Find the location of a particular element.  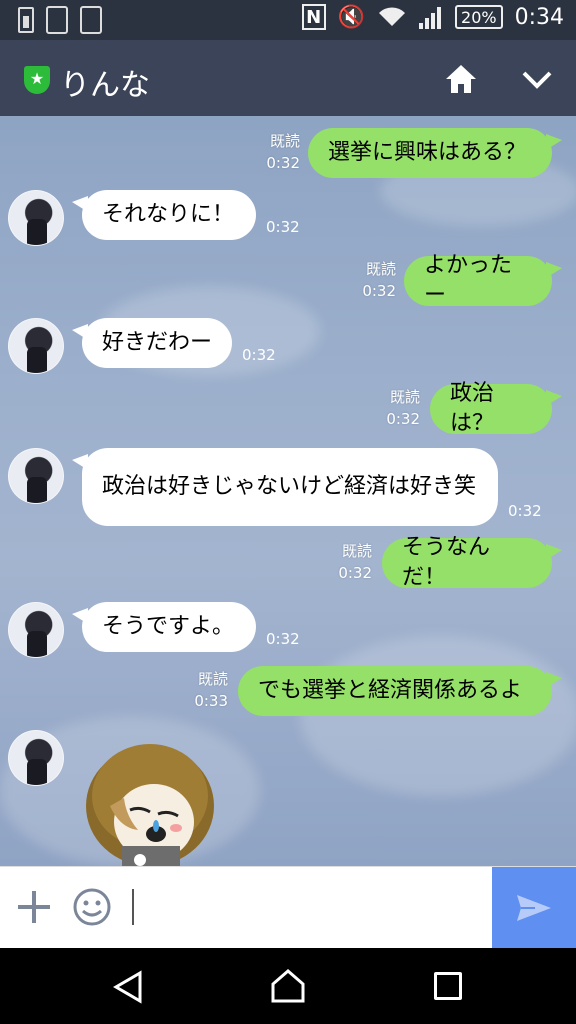

status-right-icons: N 🔇 20% 0:34 is located at coordinates (432, 17).